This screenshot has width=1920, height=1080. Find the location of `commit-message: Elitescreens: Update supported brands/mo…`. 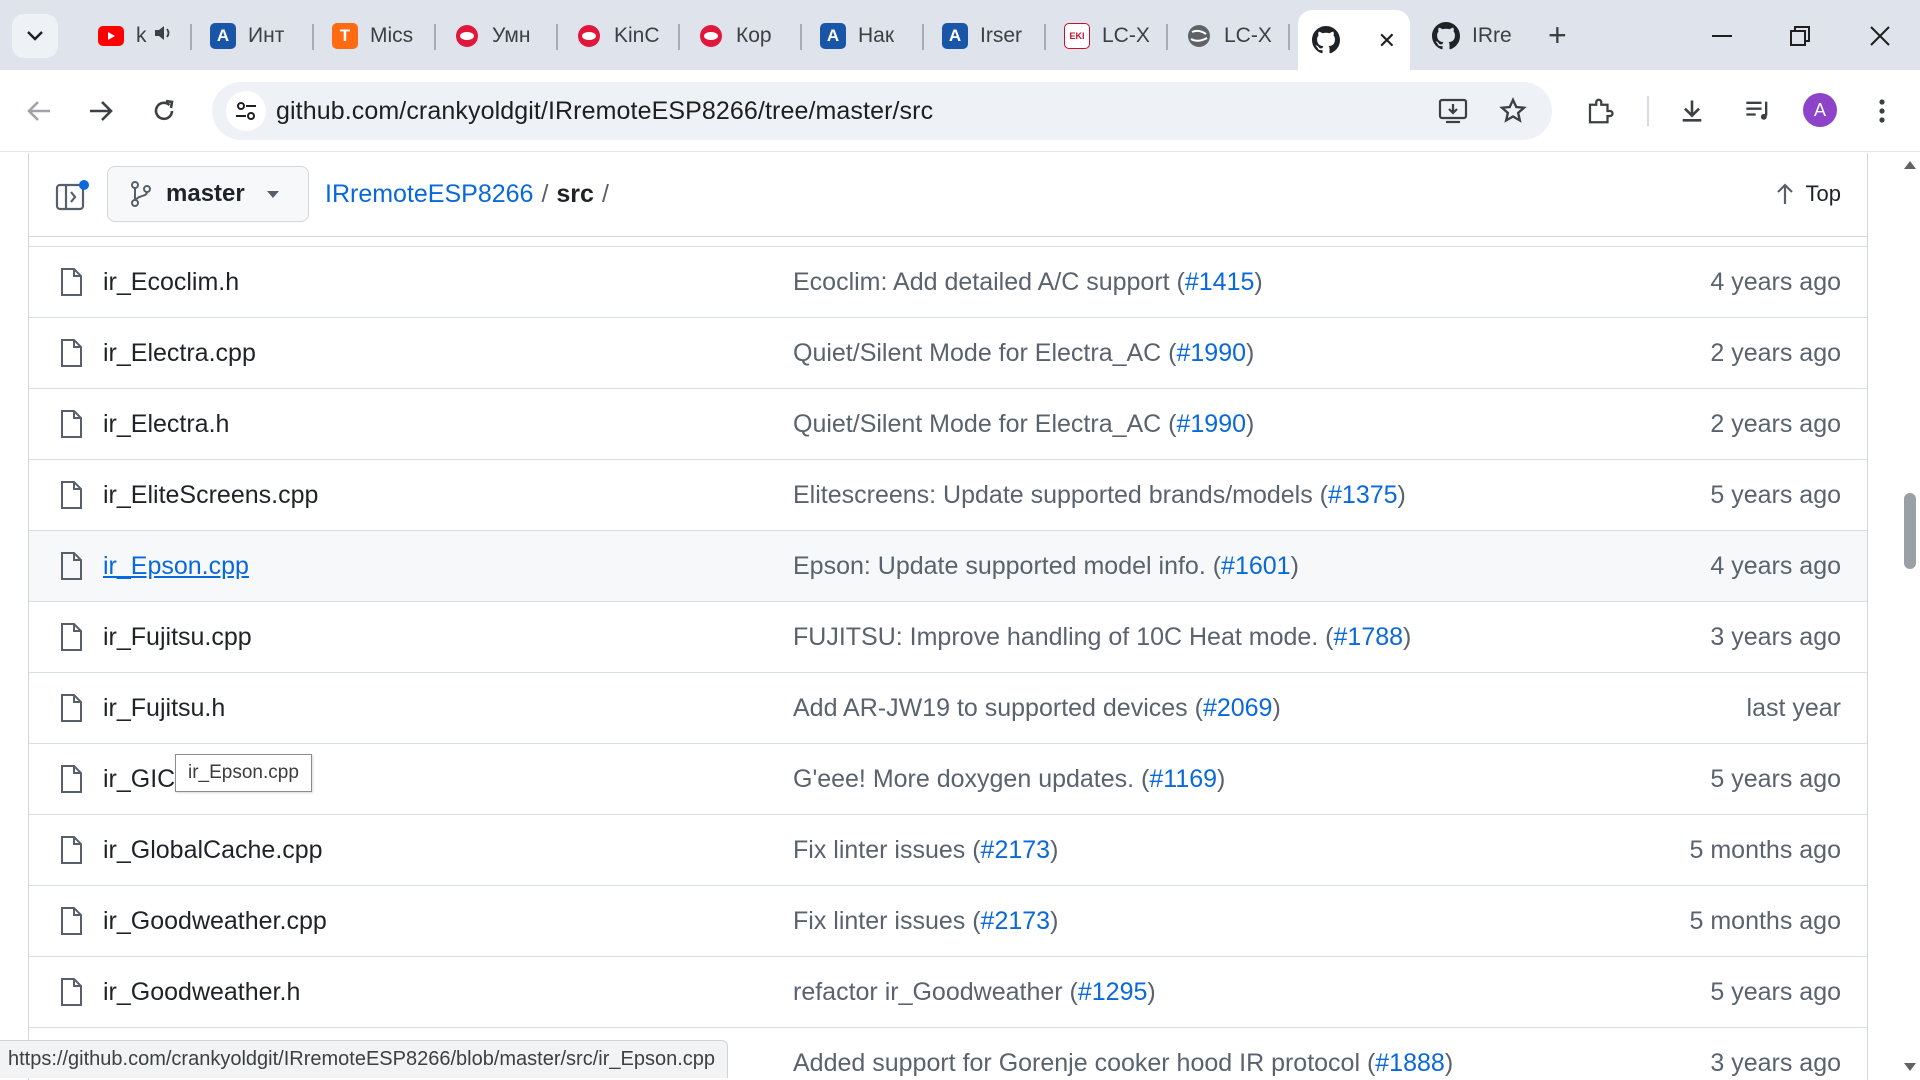

commit-message: Elitescreens: Update supported brands/mo… is located at coordinates (1099, 495).